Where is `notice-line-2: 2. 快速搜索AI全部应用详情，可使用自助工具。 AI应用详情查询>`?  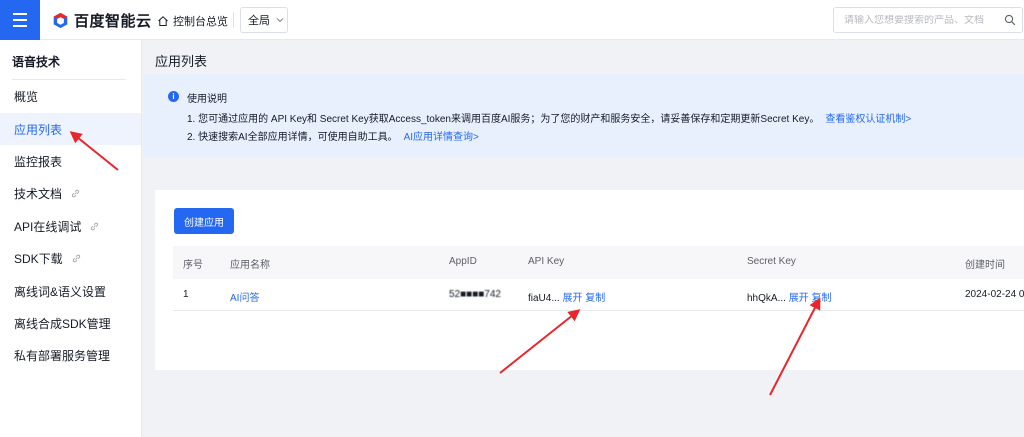 notice-line-2: 2. 快速搜索AI全部应用详情，可使用自助工具。 AI应用详情查询> is located at coordinates (333, 135).